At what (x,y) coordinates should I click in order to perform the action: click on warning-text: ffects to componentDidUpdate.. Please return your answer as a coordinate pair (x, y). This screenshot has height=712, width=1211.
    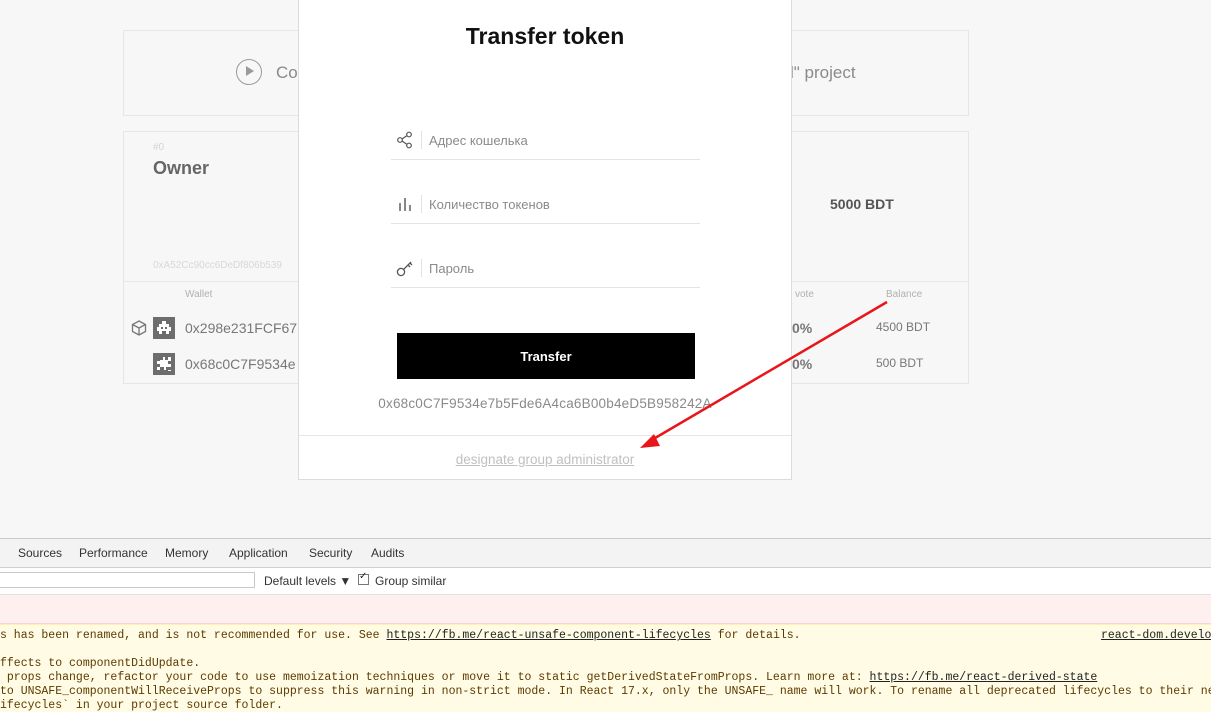
    Looking at the image, I should click on (100, 663).